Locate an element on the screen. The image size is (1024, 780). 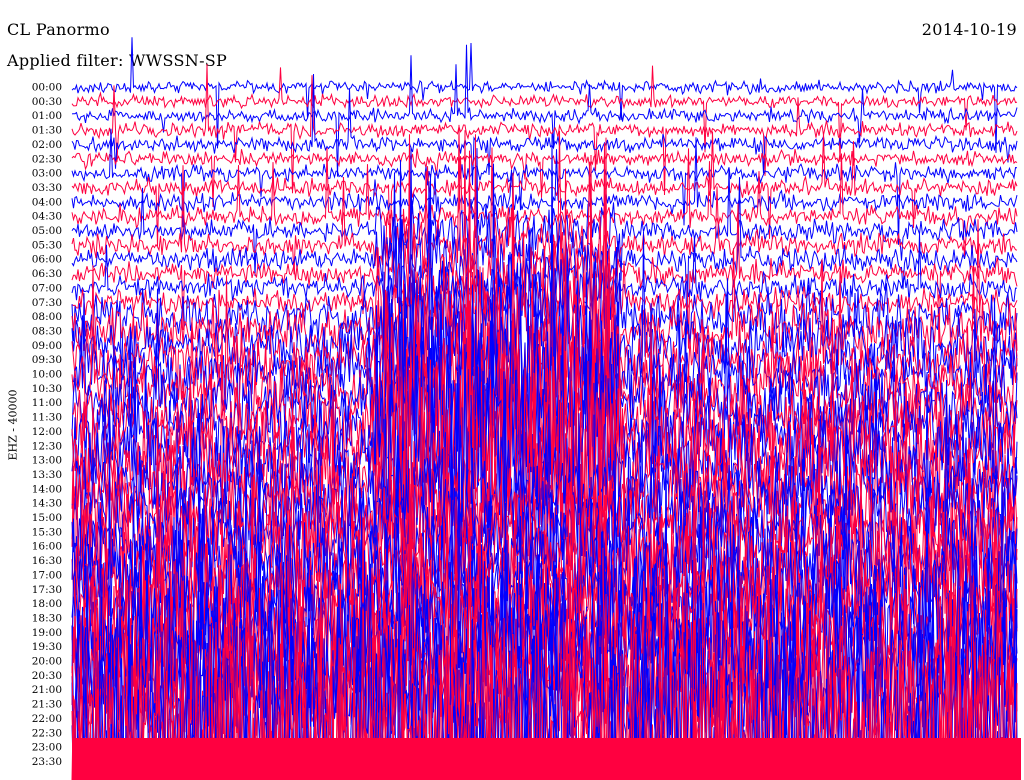
time-label: 23:00 is located at coordinates (47, 748).